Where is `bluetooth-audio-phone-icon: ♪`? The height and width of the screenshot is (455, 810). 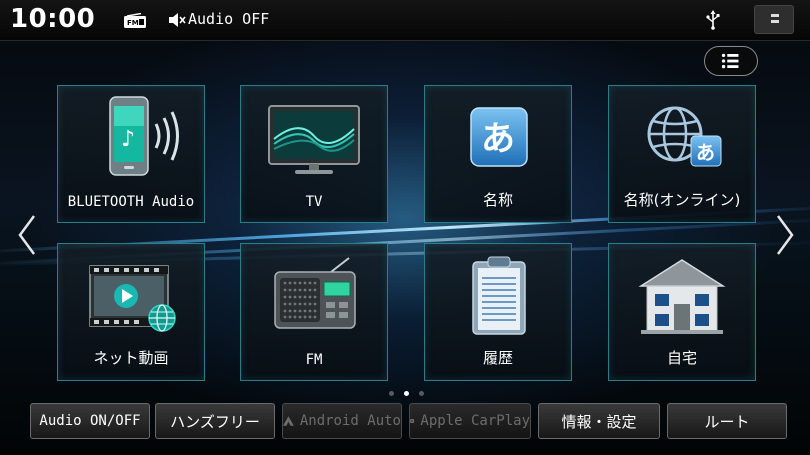 bluetooth-audio-phone-icon: ♪ is located at coordinates (144, 136).